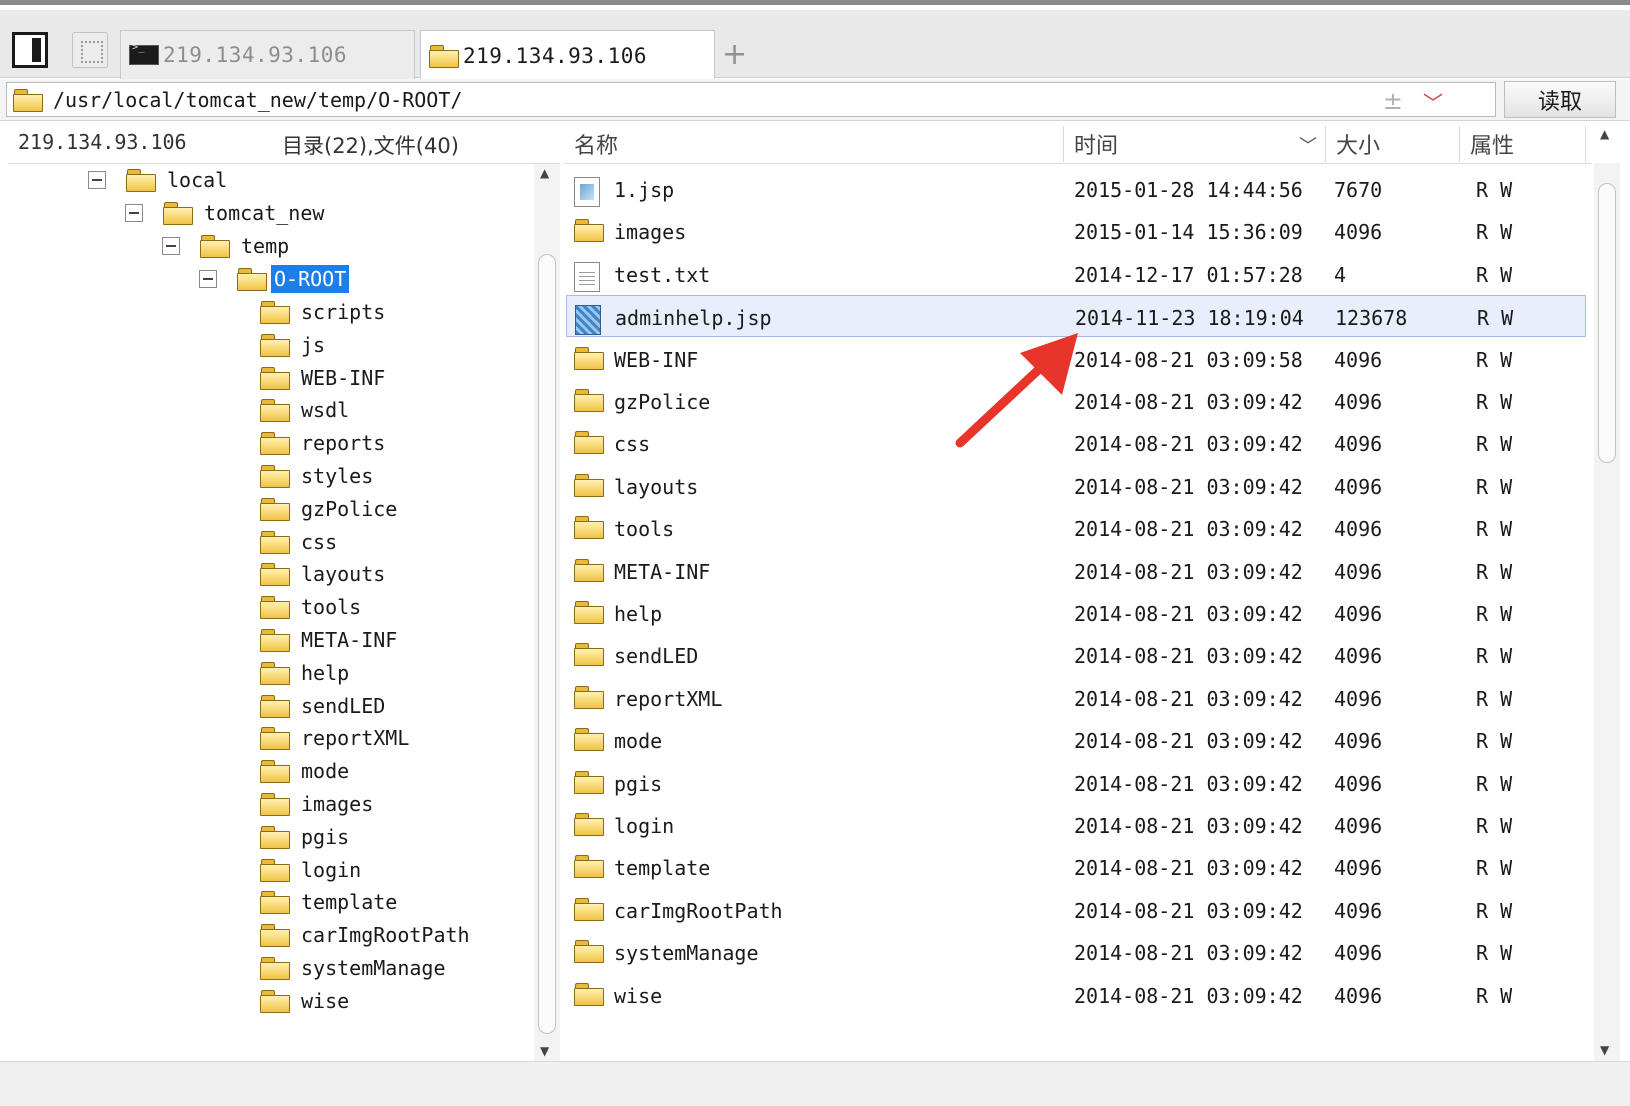 The width and height of the screenshot is (1630, 1106). Describe the element at coordinates (1076, 274) in the screenshot. I see `file-row: test.txt 2014-12-17 01:57:28 4 R W` at that location.